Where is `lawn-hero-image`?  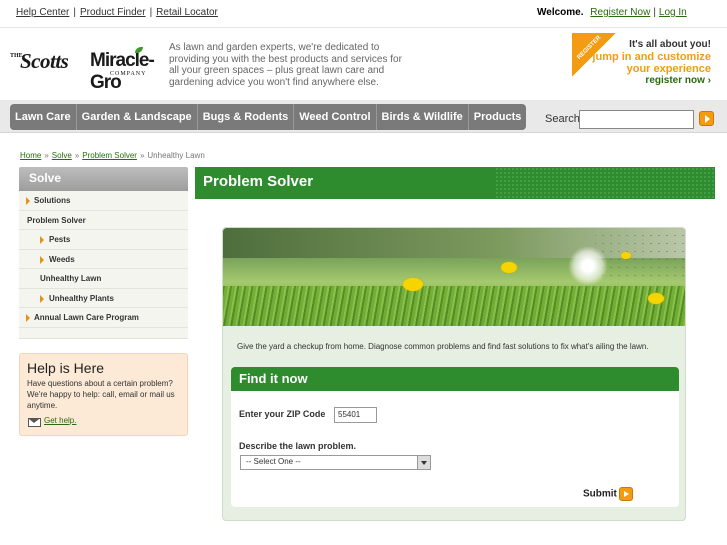 lawn-hero-image is located at coordinates (454, 277).